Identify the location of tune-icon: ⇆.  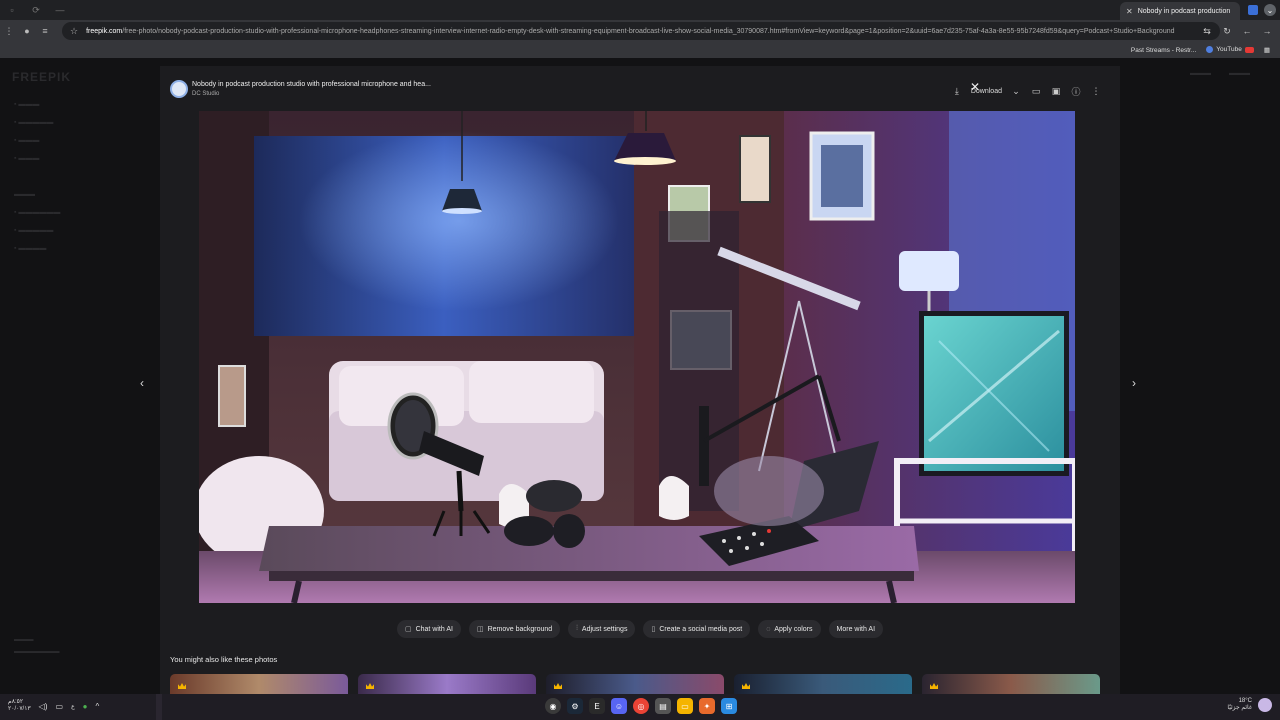
(1207, 31).